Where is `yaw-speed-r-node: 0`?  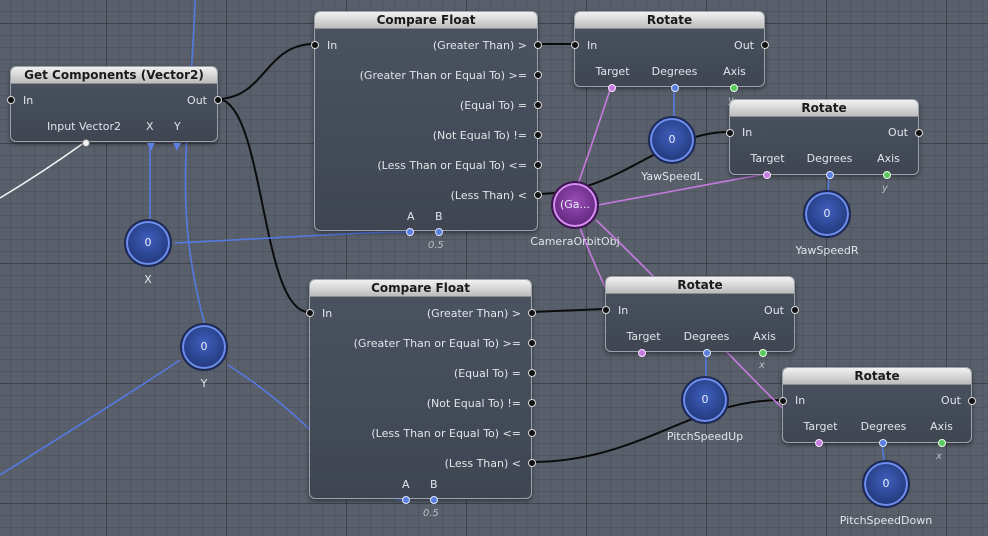 yaw-speed-r-node: 0 is located at coordinates (827, 214).